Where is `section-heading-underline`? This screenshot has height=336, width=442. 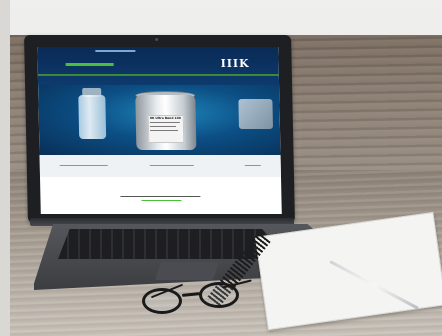
section-heading-underline is located at coordinates (161, 200).